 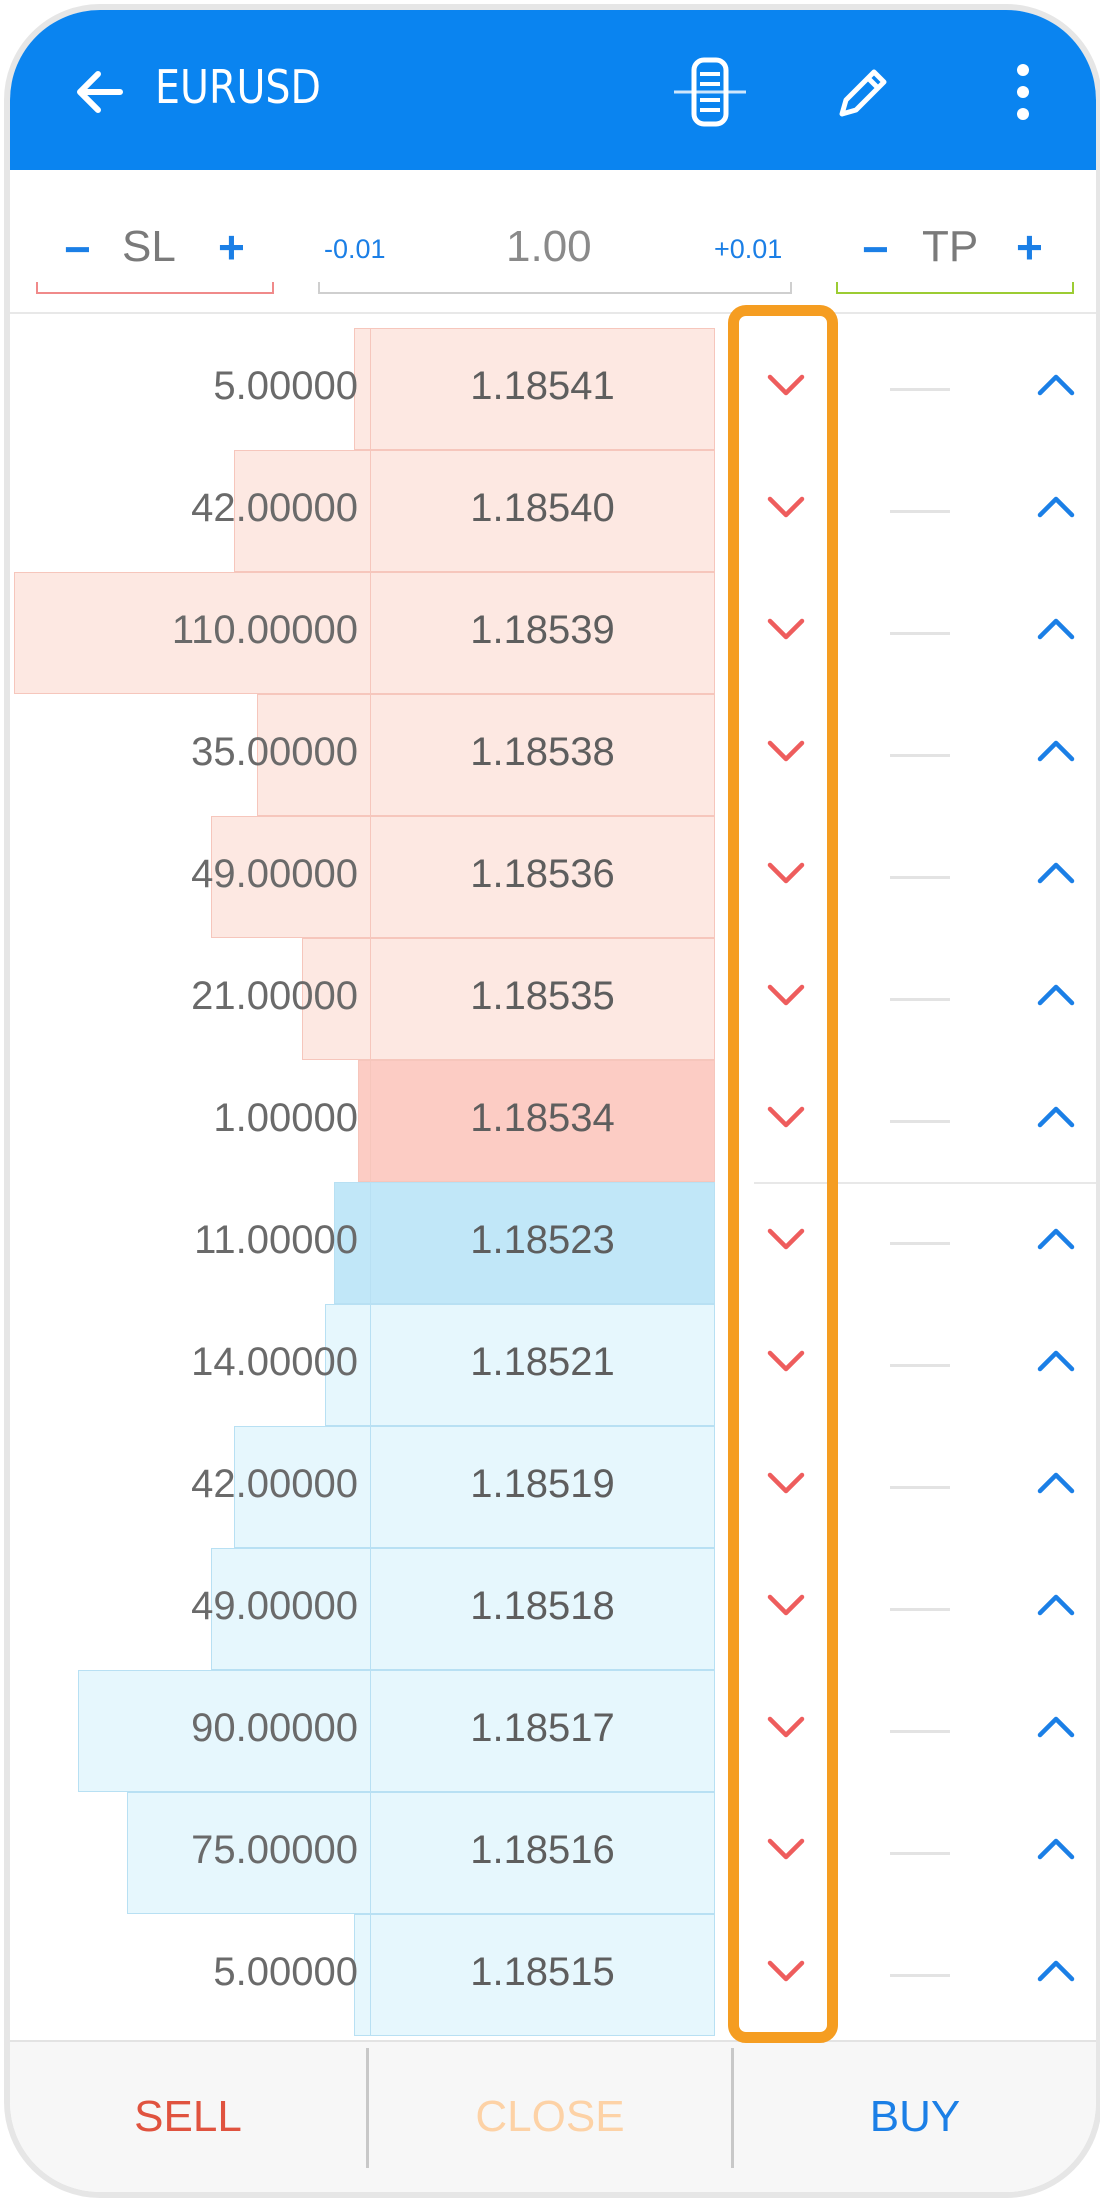 I want to click on pencil-icon, so click(x=864, y=92).